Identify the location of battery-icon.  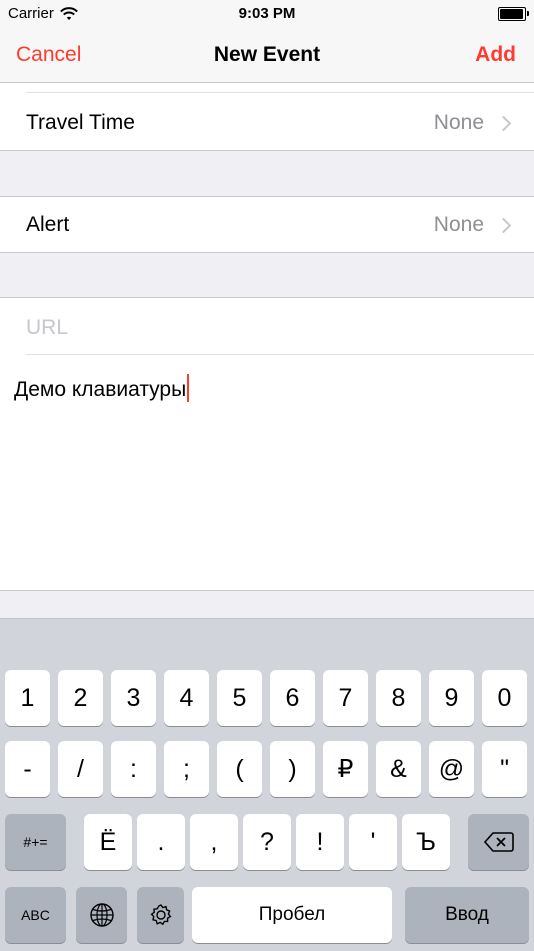
(513, 14).